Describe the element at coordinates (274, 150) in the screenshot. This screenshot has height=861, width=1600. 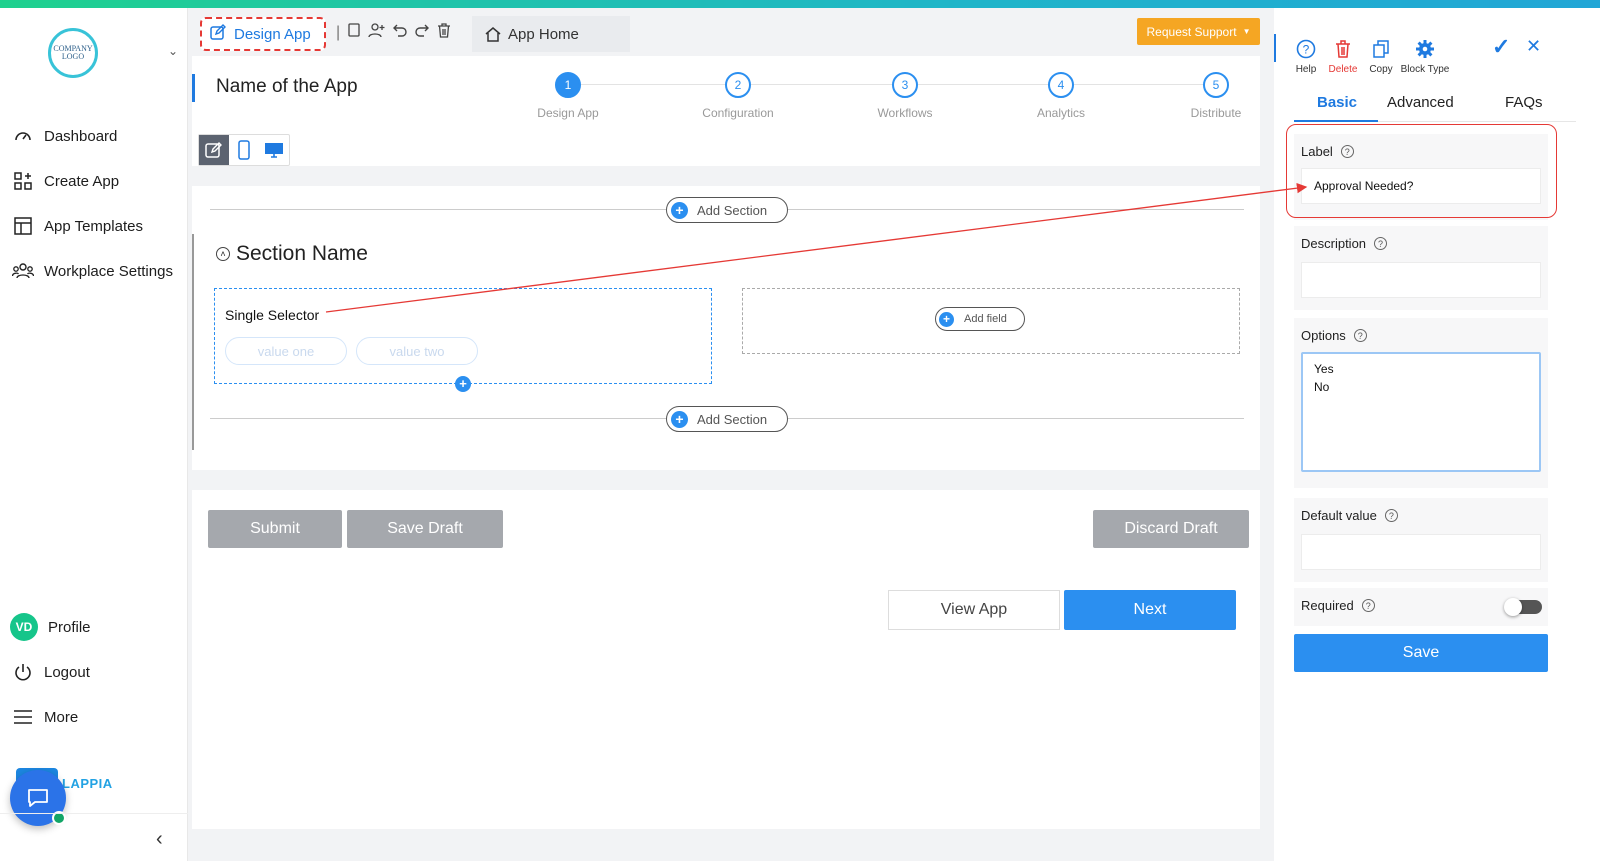
I see `desktop-view-icon` at that location.